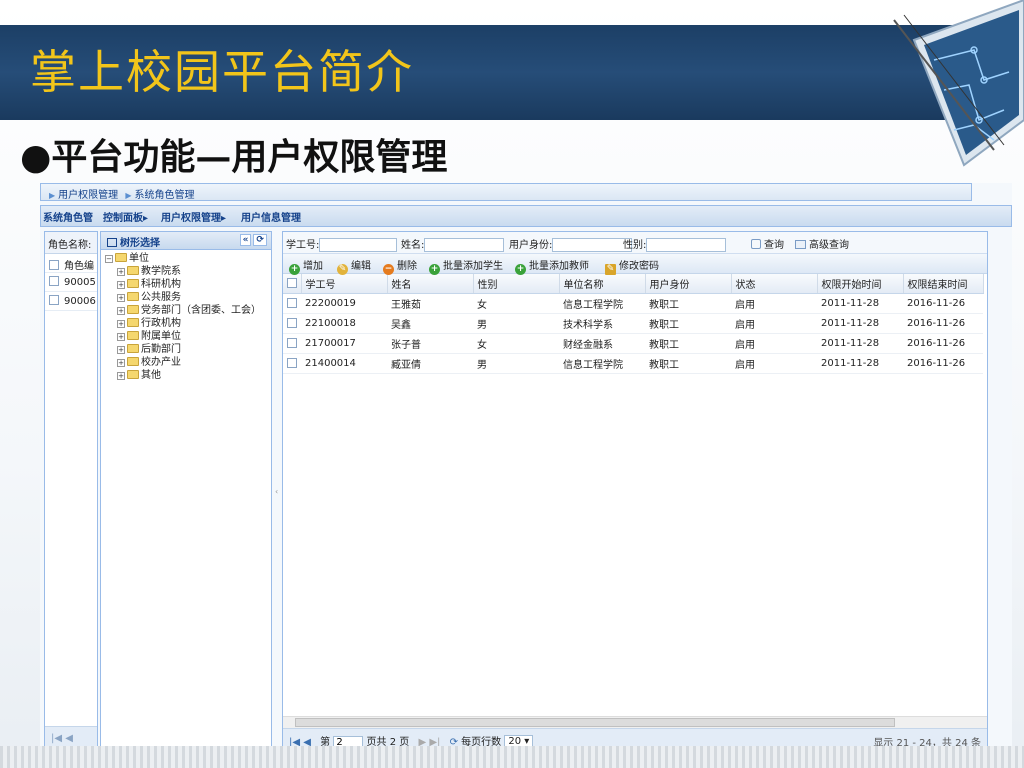  I want to click on breadcrumb-item: 用户权限管理, so click(88, 195).